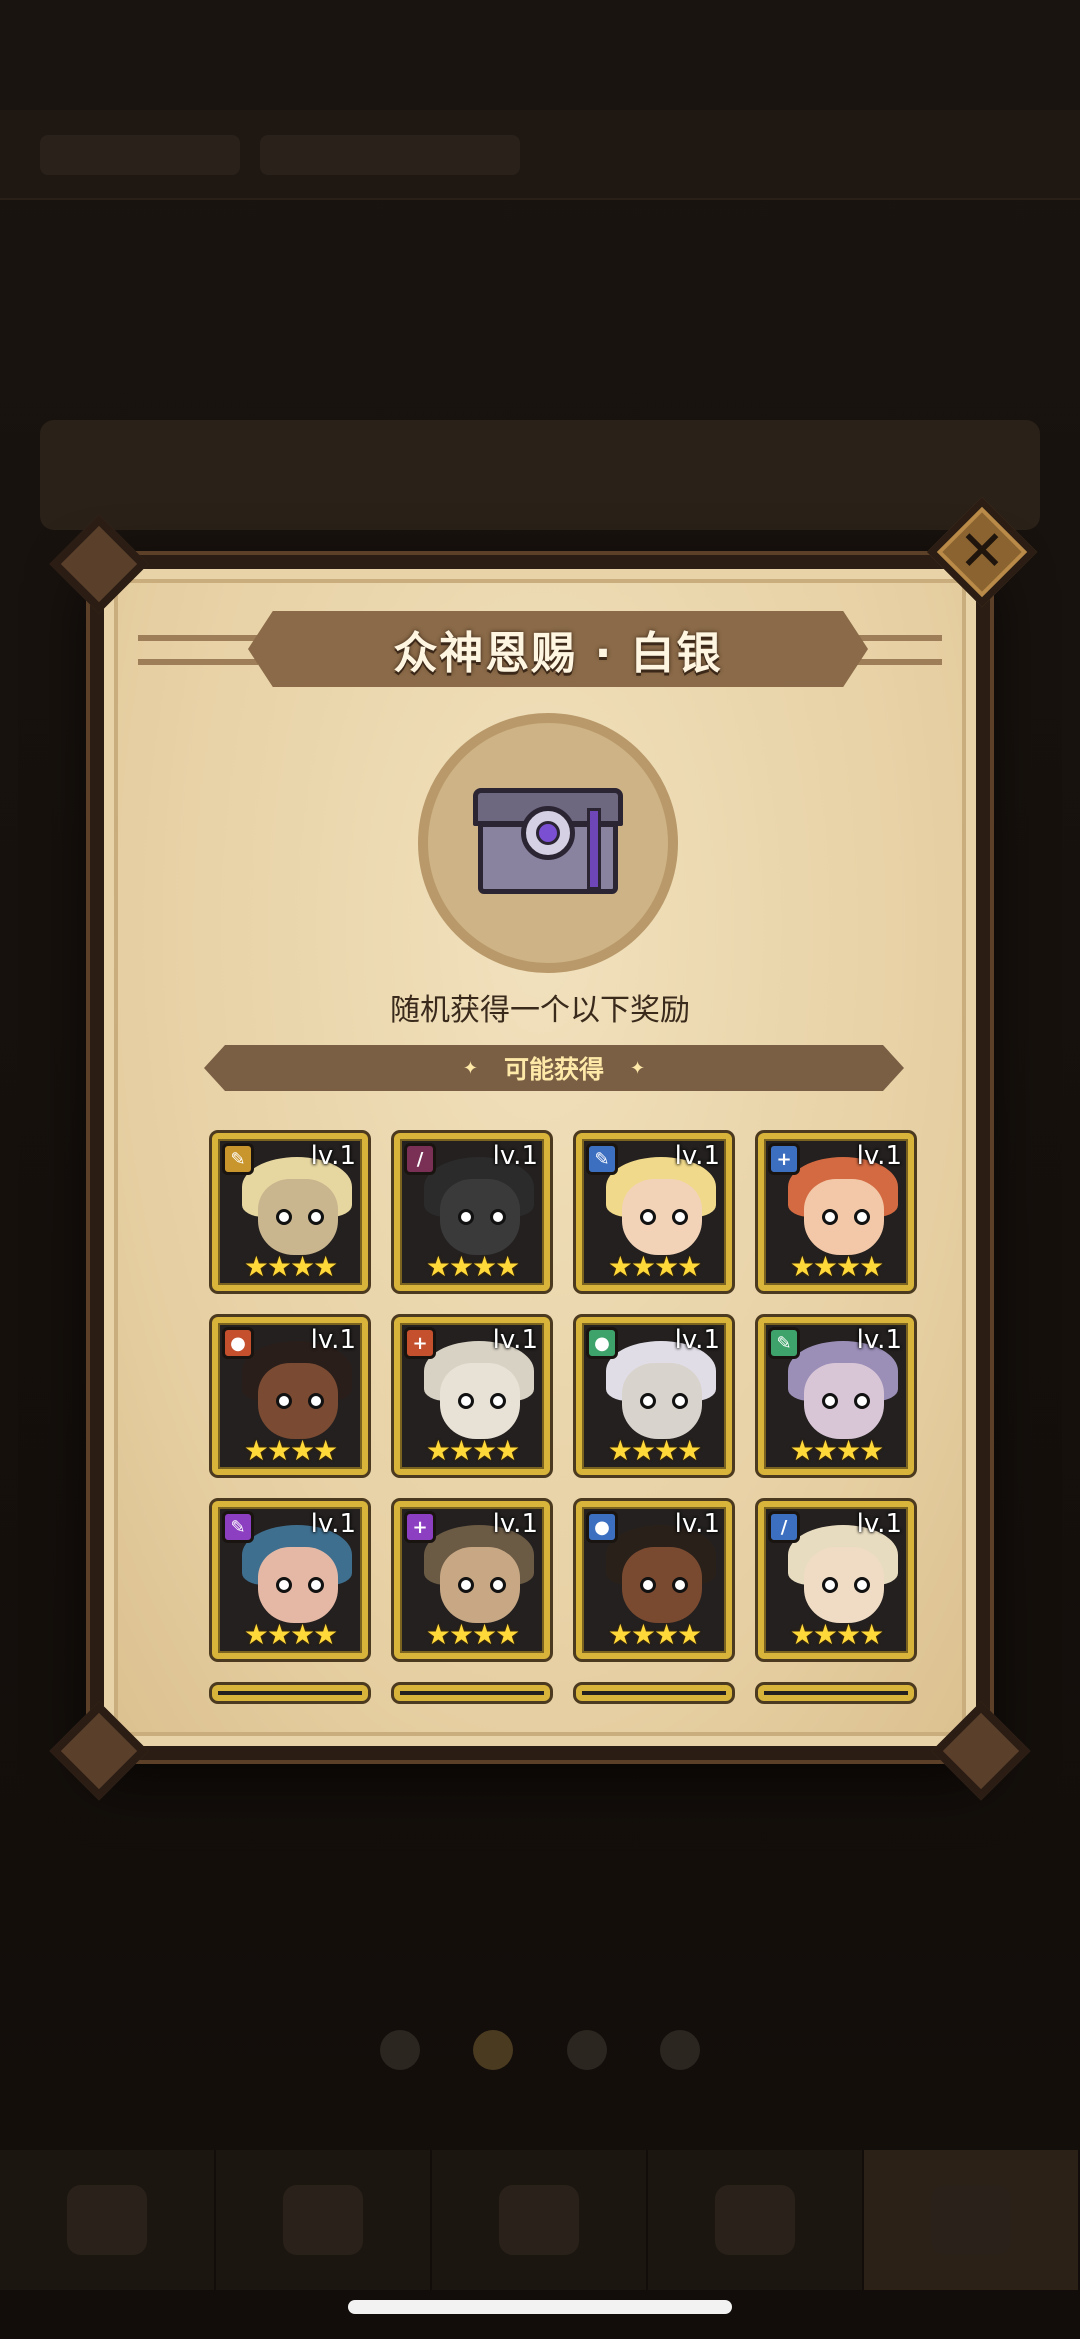 This screenshot has width=1080, height=2339. What do you see at coordinates (972, 2220) in the screenshot?
I see `bottom-nav-item-active` at bounding box center [972, 2220].